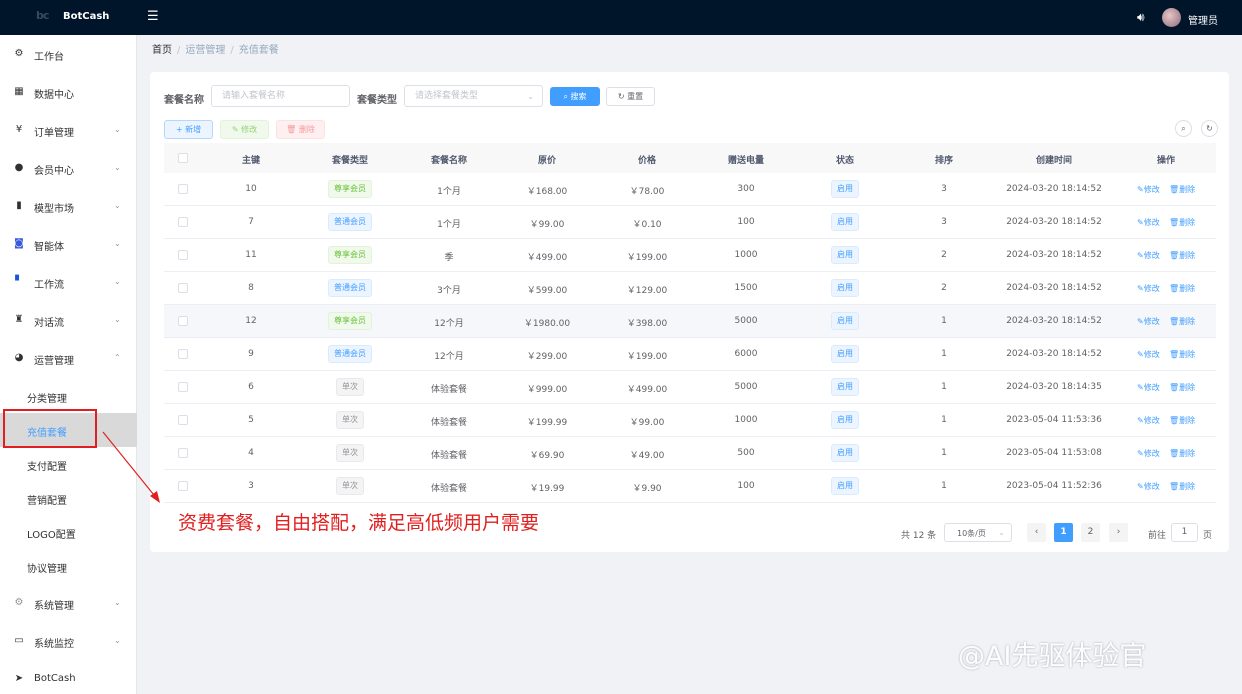 This screenshot has width=1242, height=694. Describe the element at coordinates (359, 523) in the screenshot. I see `annotation-text: 资费套餐，自由搭配，满足高低频用户需要` at that location.